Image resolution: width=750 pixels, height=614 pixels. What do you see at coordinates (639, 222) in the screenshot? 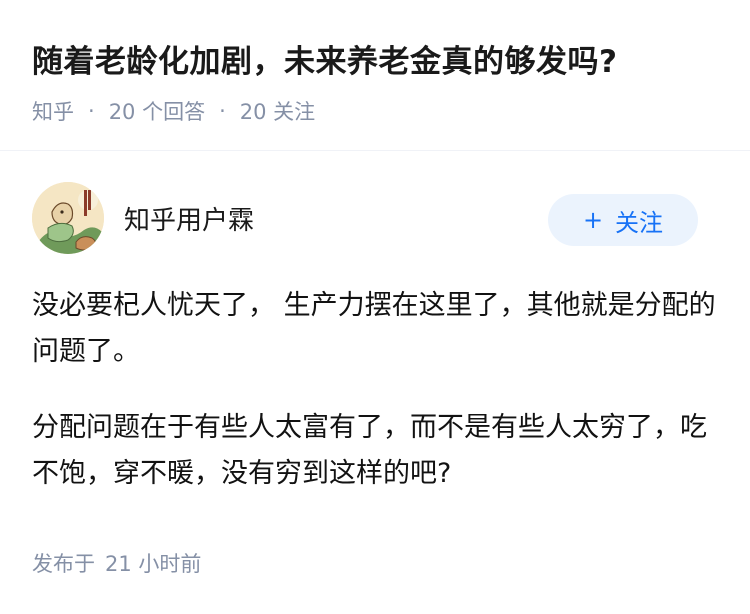
I see `follow-button-label: 关注` at bounding box center [639, 222].